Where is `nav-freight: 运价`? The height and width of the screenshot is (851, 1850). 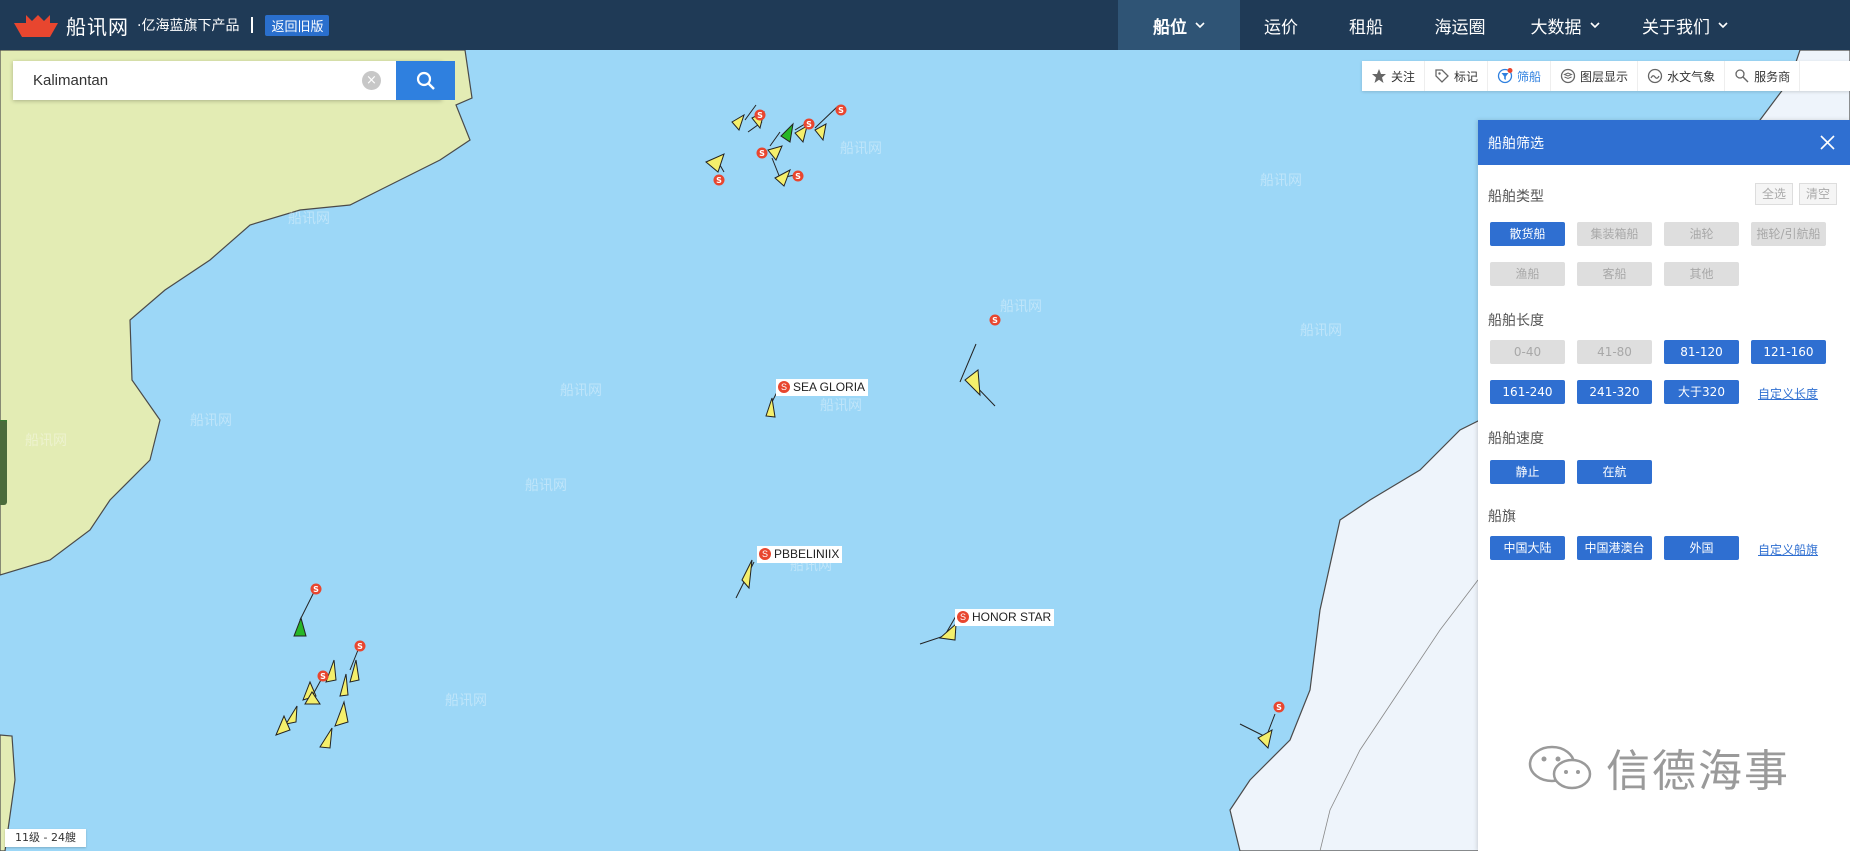
nav-freight: 运价 is located at coordinates (1281, 25).